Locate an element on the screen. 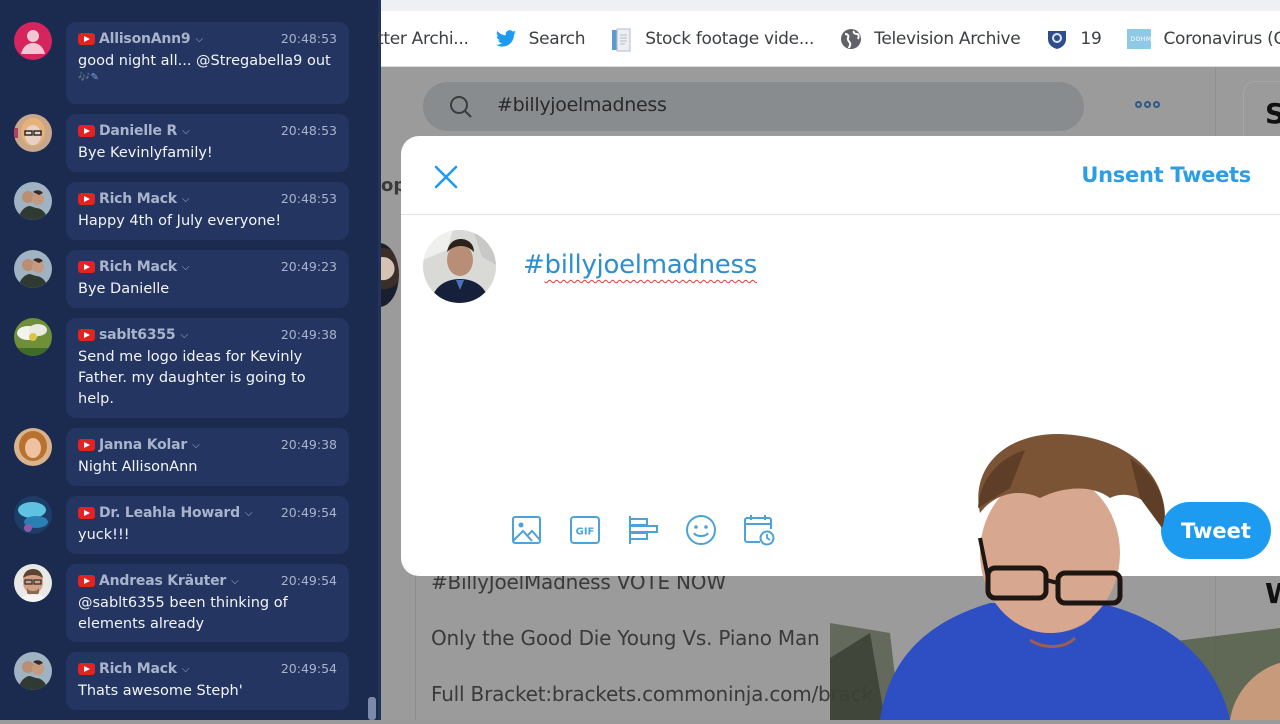 This screenshot has height=724, width=1280. chat-author: Danielle R is located at coordinates (138, 131).